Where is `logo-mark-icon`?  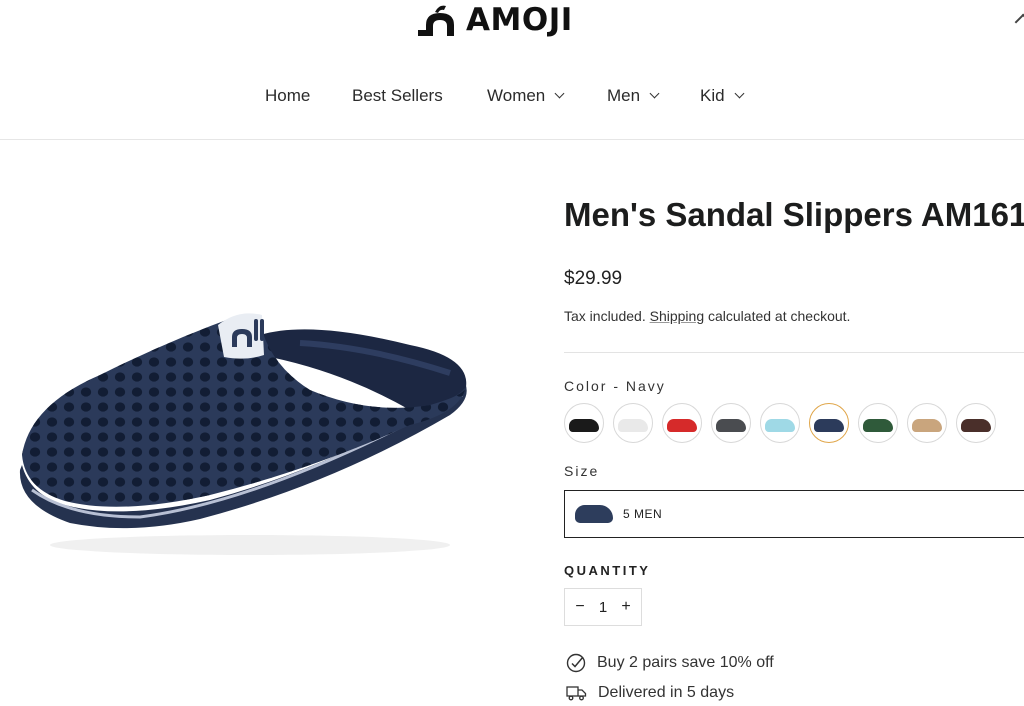 logo-mark-icon is located at coordinates (436, 20).